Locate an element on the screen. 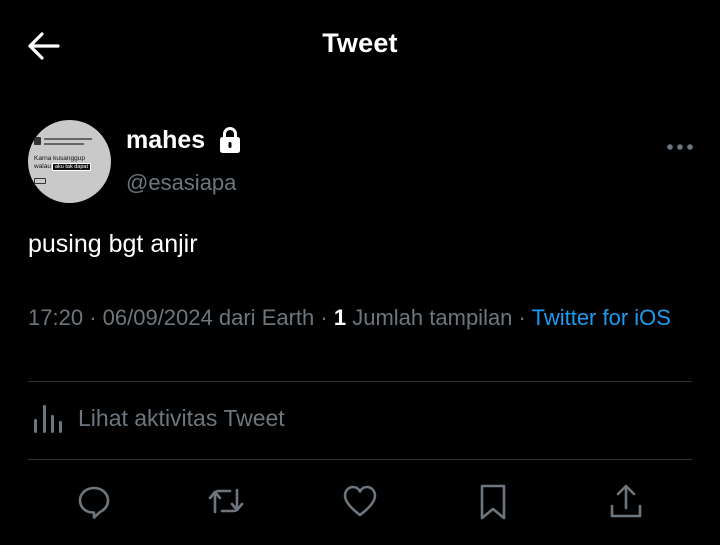 The image size is (720, 545). bookmark-button is located at coordinates (493, 501).